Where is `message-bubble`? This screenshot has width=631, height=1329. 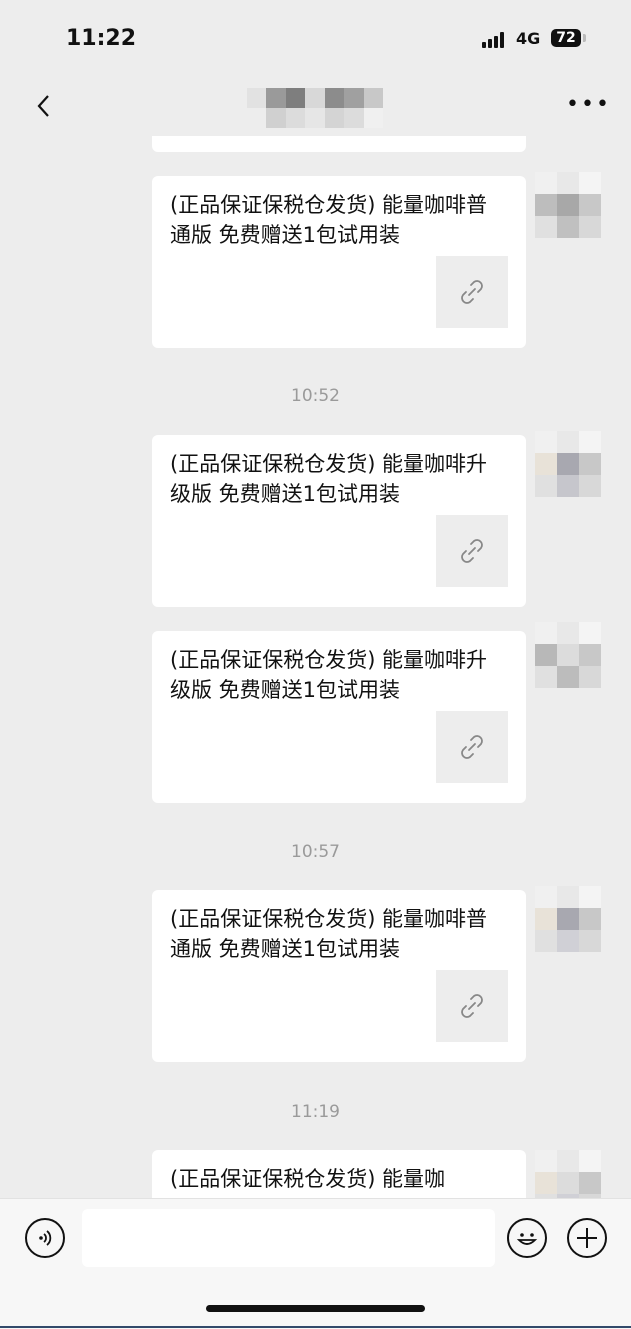 message-bubble is located at coordinates (339, 144).